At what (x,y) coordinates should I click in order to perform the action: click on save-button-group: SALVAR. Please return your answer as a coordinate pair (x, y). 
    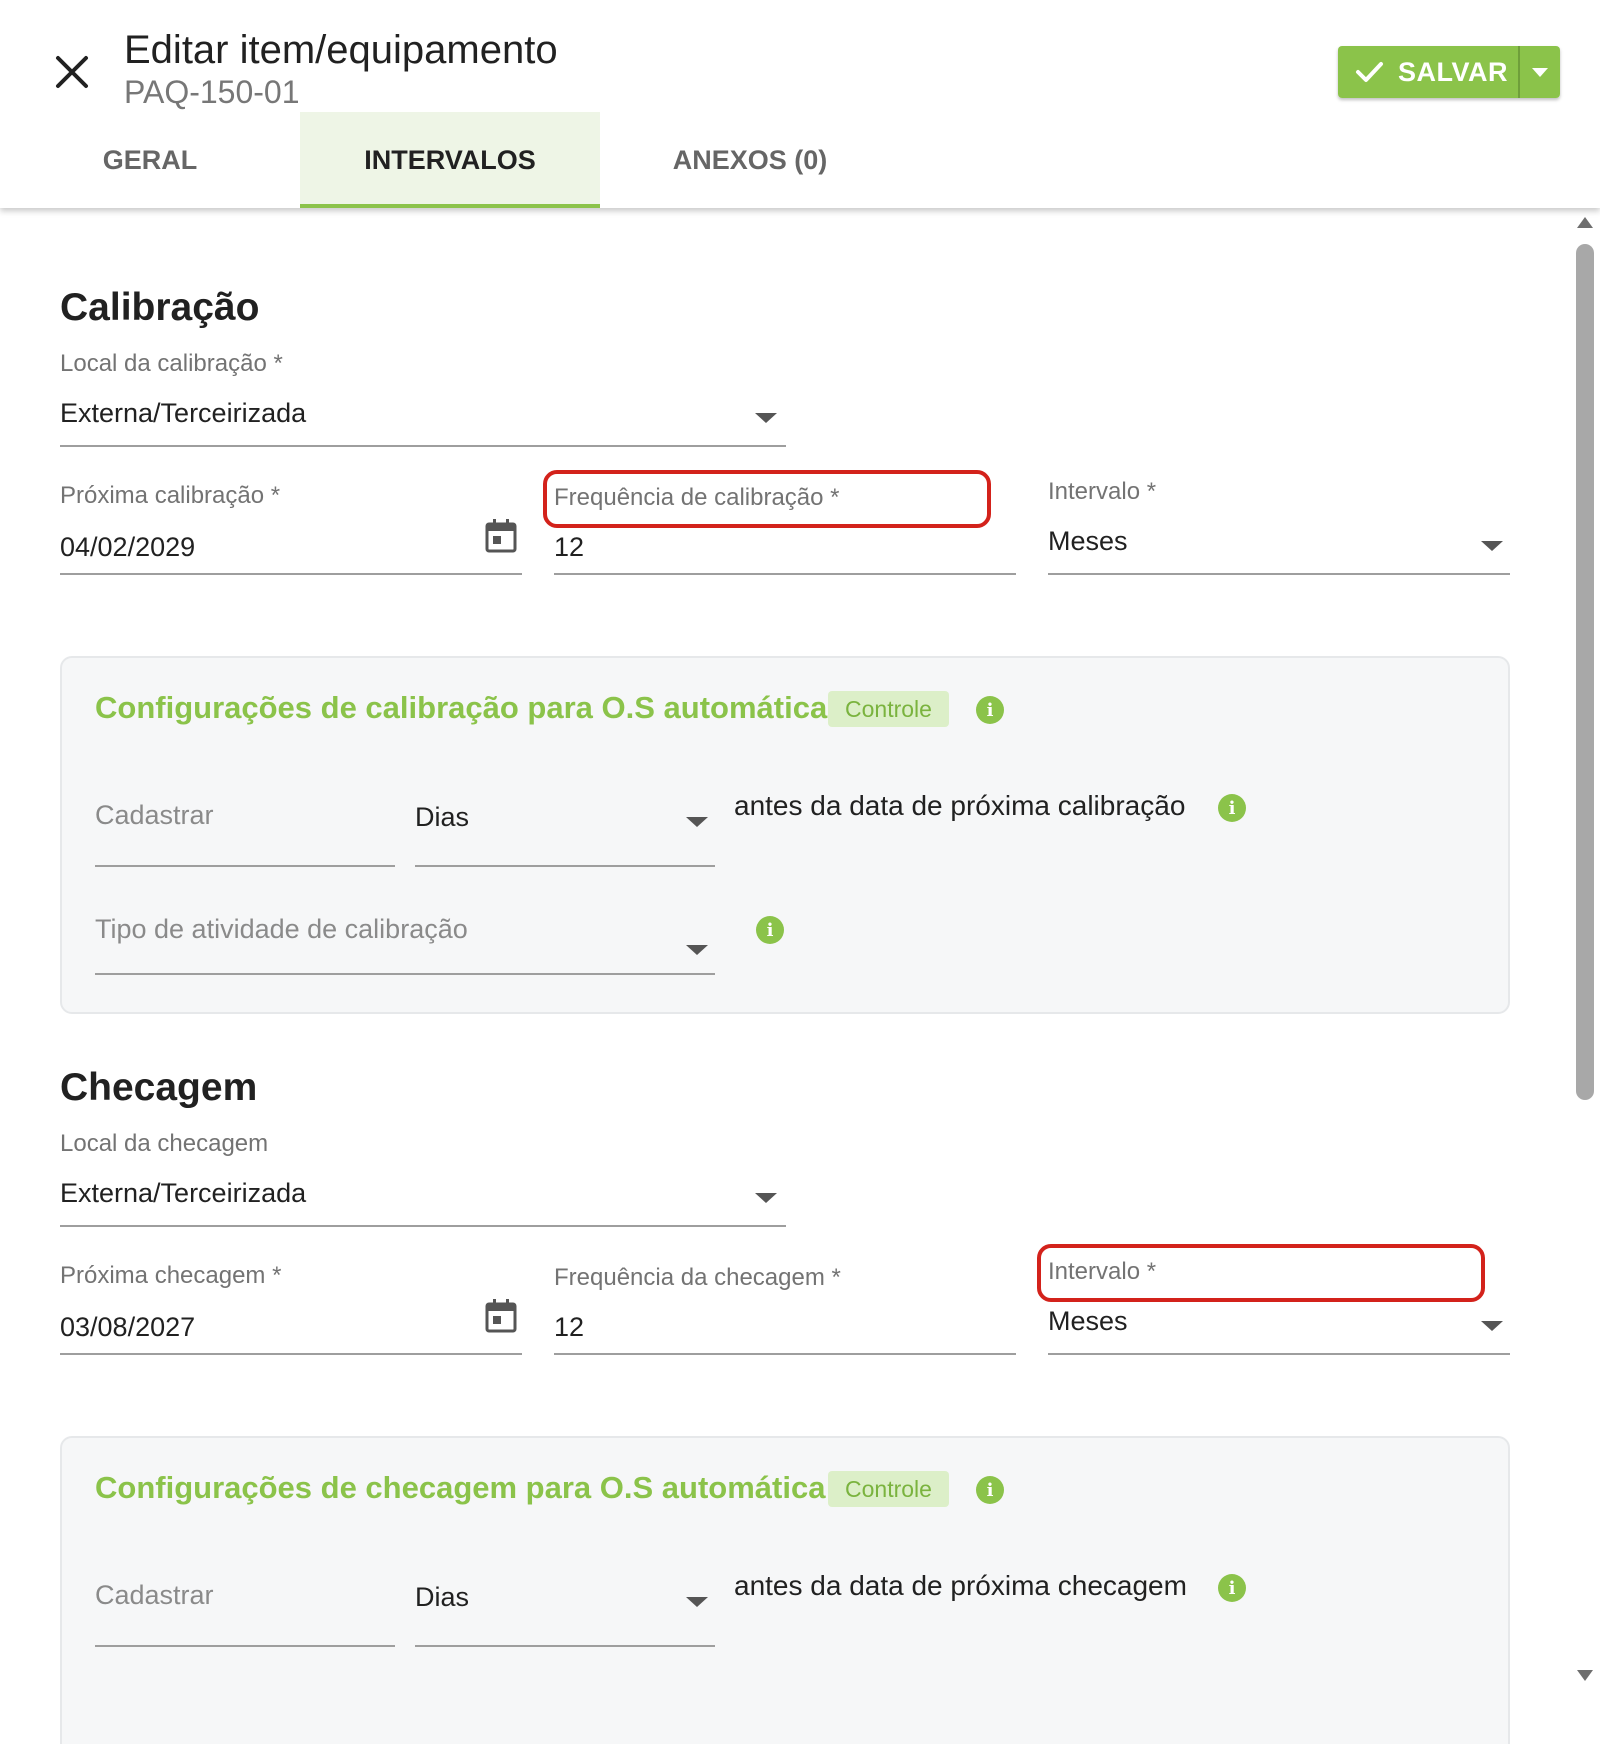
    Looking at the image, I should click on (1449, 72).